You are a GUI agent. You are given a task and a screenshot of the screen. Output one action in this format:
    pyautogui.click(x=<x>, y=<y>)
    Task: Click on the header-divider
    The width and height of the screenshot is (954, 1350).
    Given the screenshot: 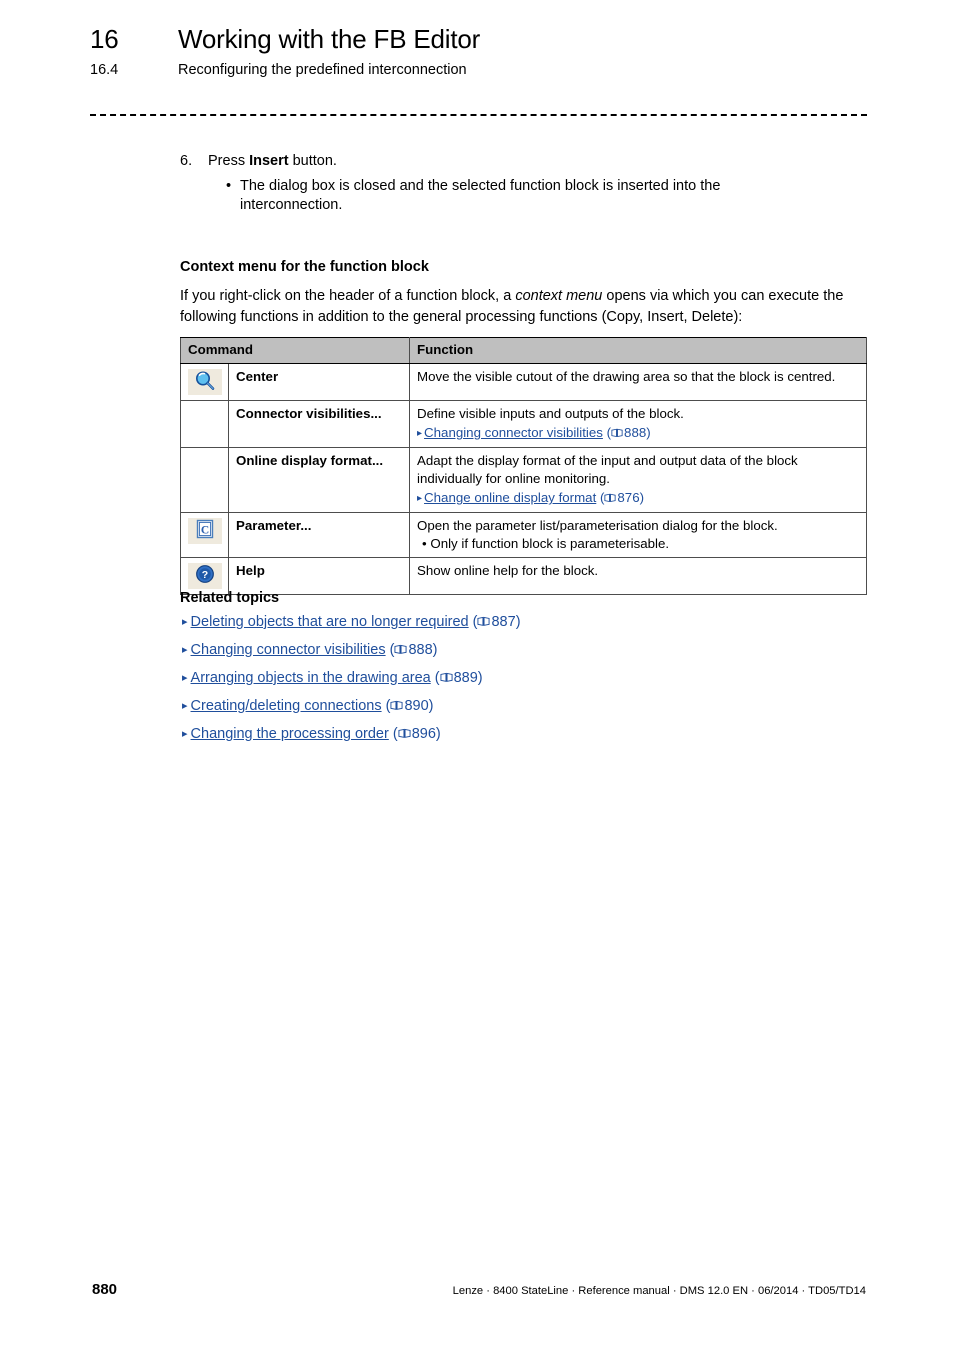 What is the action you would take?
    pyautogui.click(x=478, y=115)
    